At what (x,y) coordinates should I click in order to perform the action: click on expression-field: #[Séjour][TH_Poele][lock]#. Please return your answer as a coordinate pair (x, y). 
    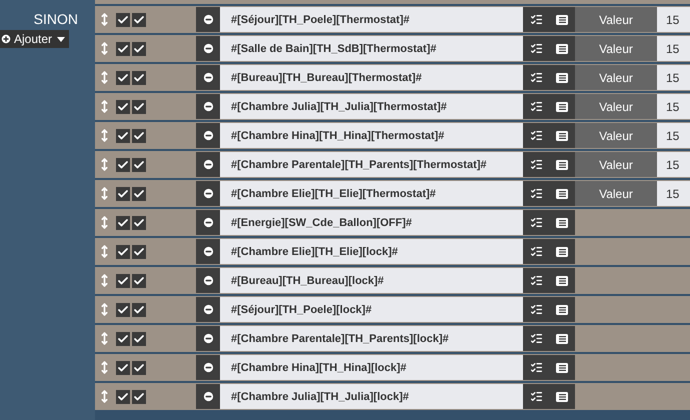
    Looking at the image, I should click on (371, 309).